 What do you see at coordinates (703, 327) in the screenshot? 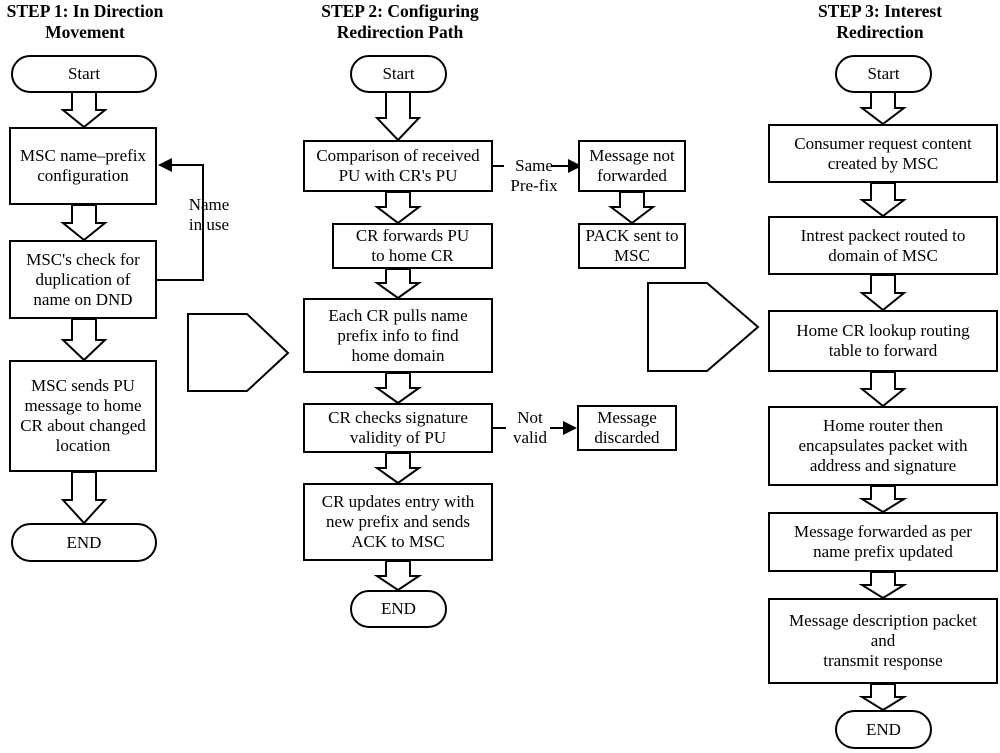
I see `pentagon-arrow-step2-to-step3` at bounding box center [703, 327].